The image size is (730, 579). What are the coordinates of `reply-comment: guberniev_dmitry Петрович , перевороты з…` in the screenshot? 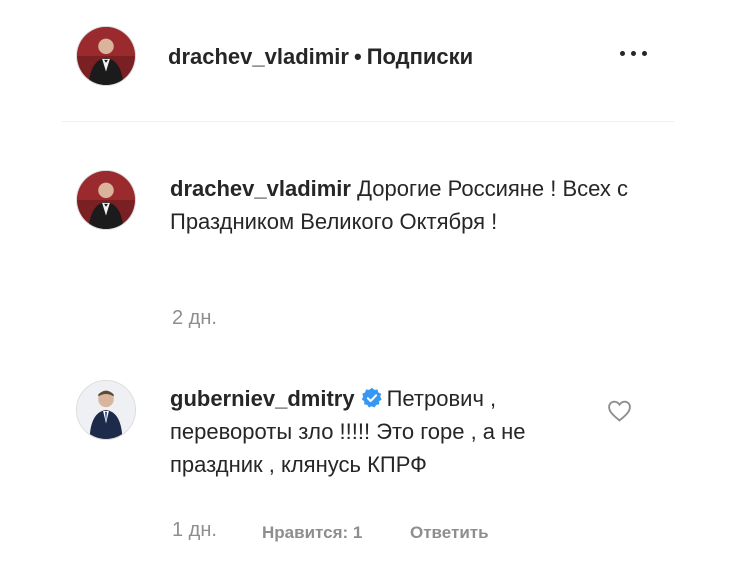 It's located at (380, 431).